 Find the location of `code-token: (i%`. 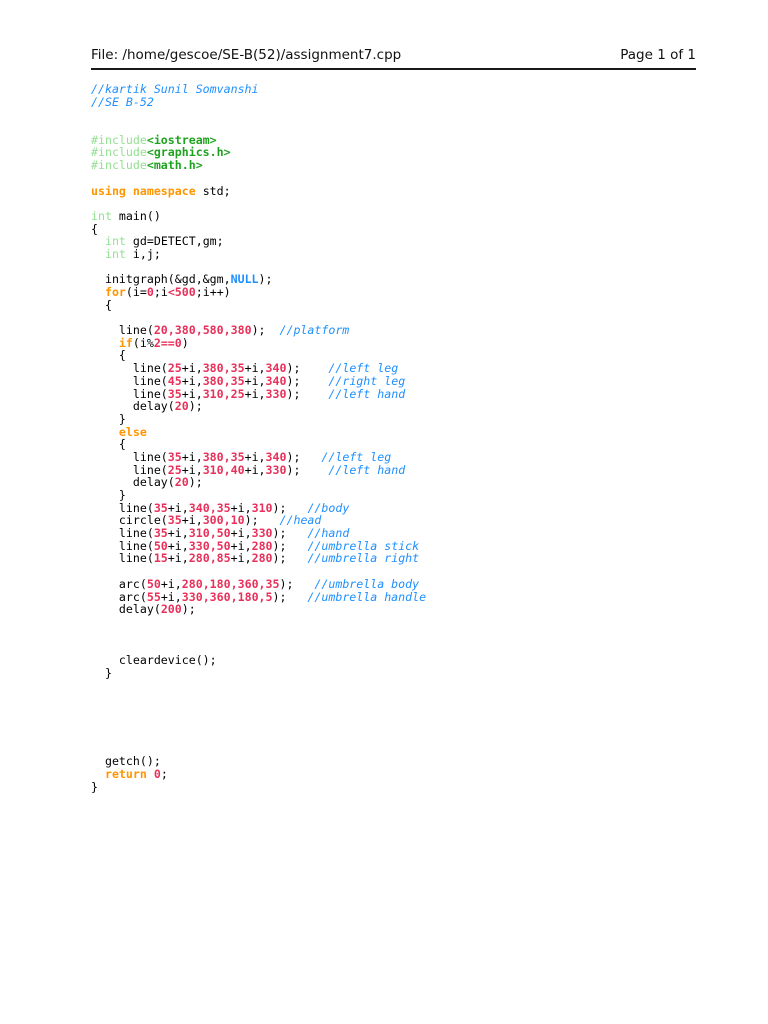

code-token: (i% is located at coordinates (143, 342).